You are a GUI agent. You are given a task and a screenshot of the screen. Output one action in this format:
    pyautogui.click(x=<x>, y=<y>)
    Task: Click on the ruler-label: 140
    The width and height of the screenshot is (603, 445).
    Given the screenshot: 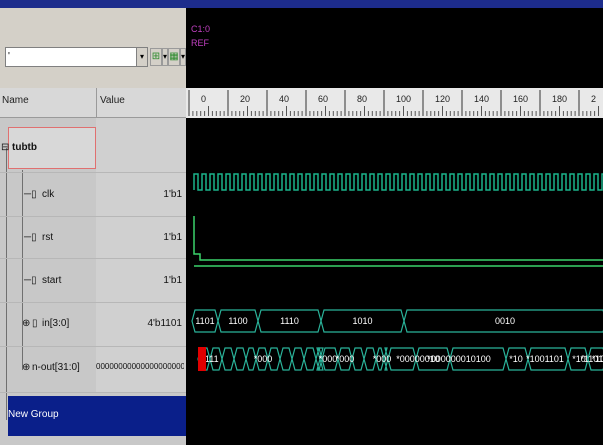 What is the action you would take?
    pyautogui.click(x=481, y=99)
    